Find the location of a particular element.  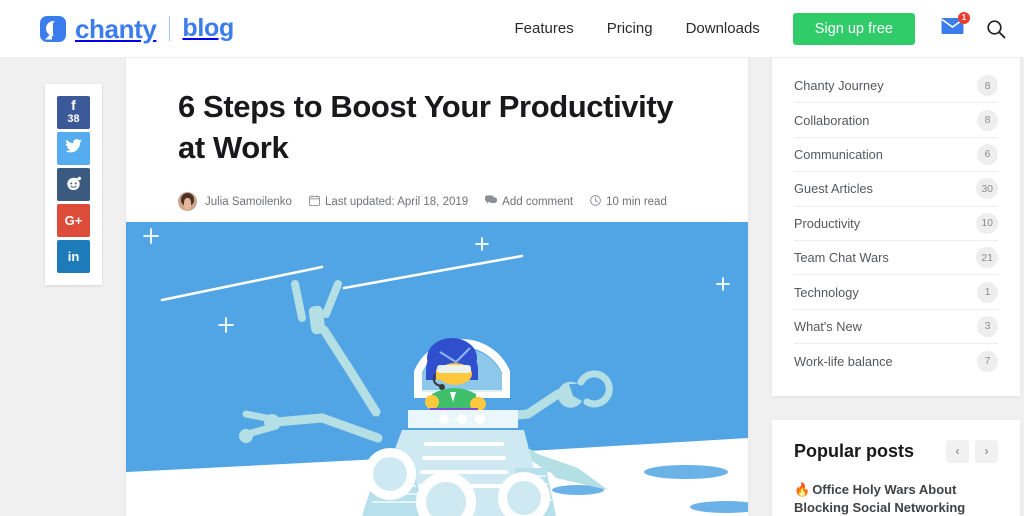

sign-up-free-button: Sign up free is located at coordinates (853, 28).